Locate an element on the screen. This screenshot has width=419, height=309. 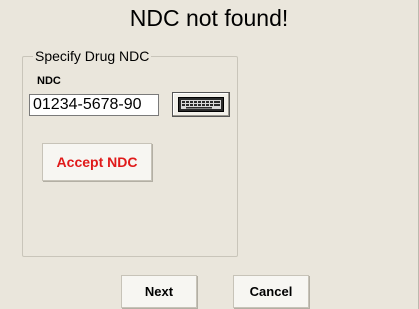
group-legend: Specify Drug NDC is located at coordinates (92, 56).